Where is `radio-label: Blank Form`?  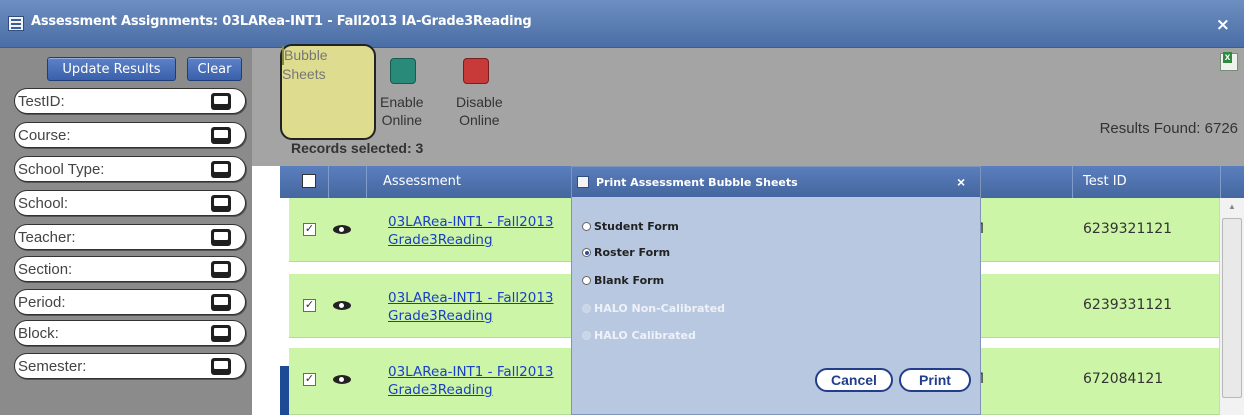 radio-label: Blank Form is located at coordinates (629, 280).